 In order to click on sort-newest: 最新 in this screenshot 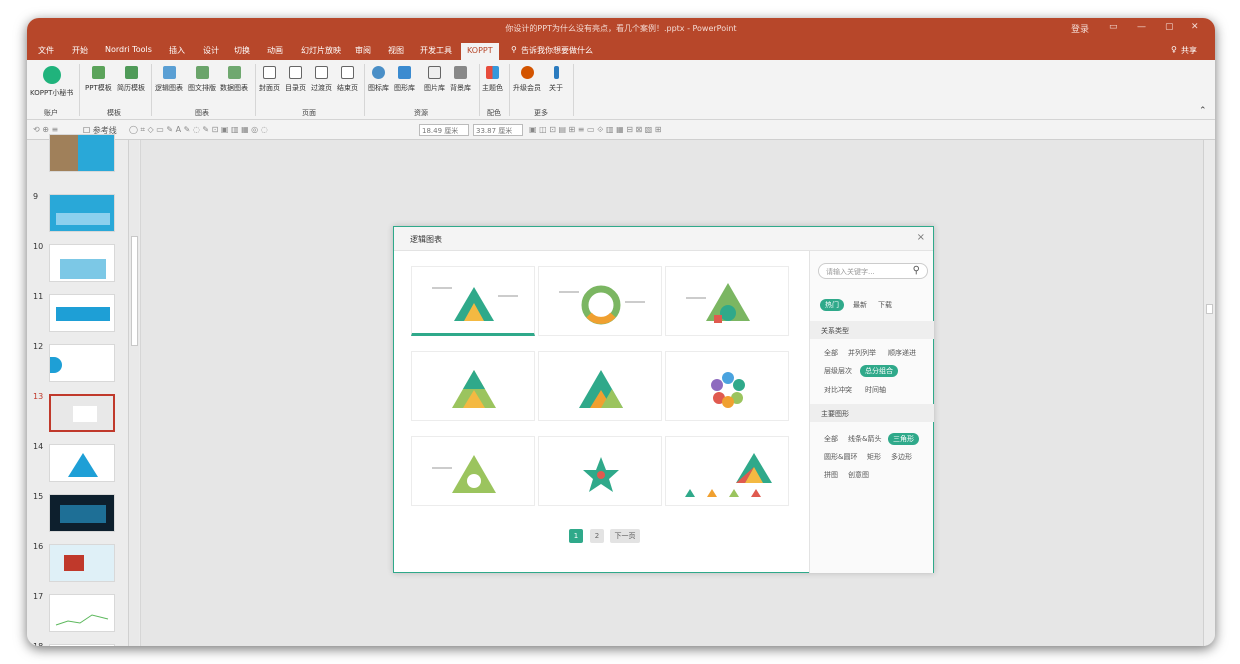, I will do `click(860, 305)`.